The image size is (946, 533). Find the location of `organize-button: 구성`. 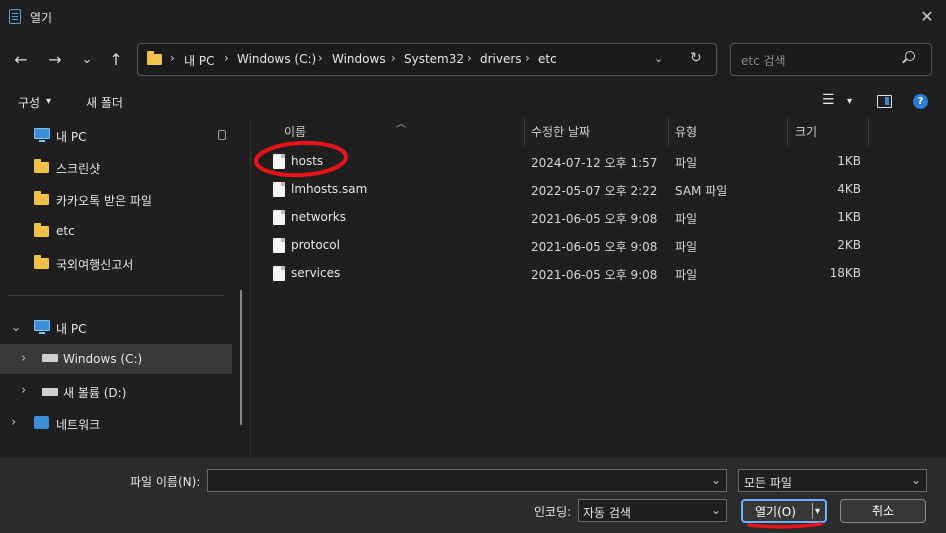

organize-button: 구성 is located at coordinates (29, 102).